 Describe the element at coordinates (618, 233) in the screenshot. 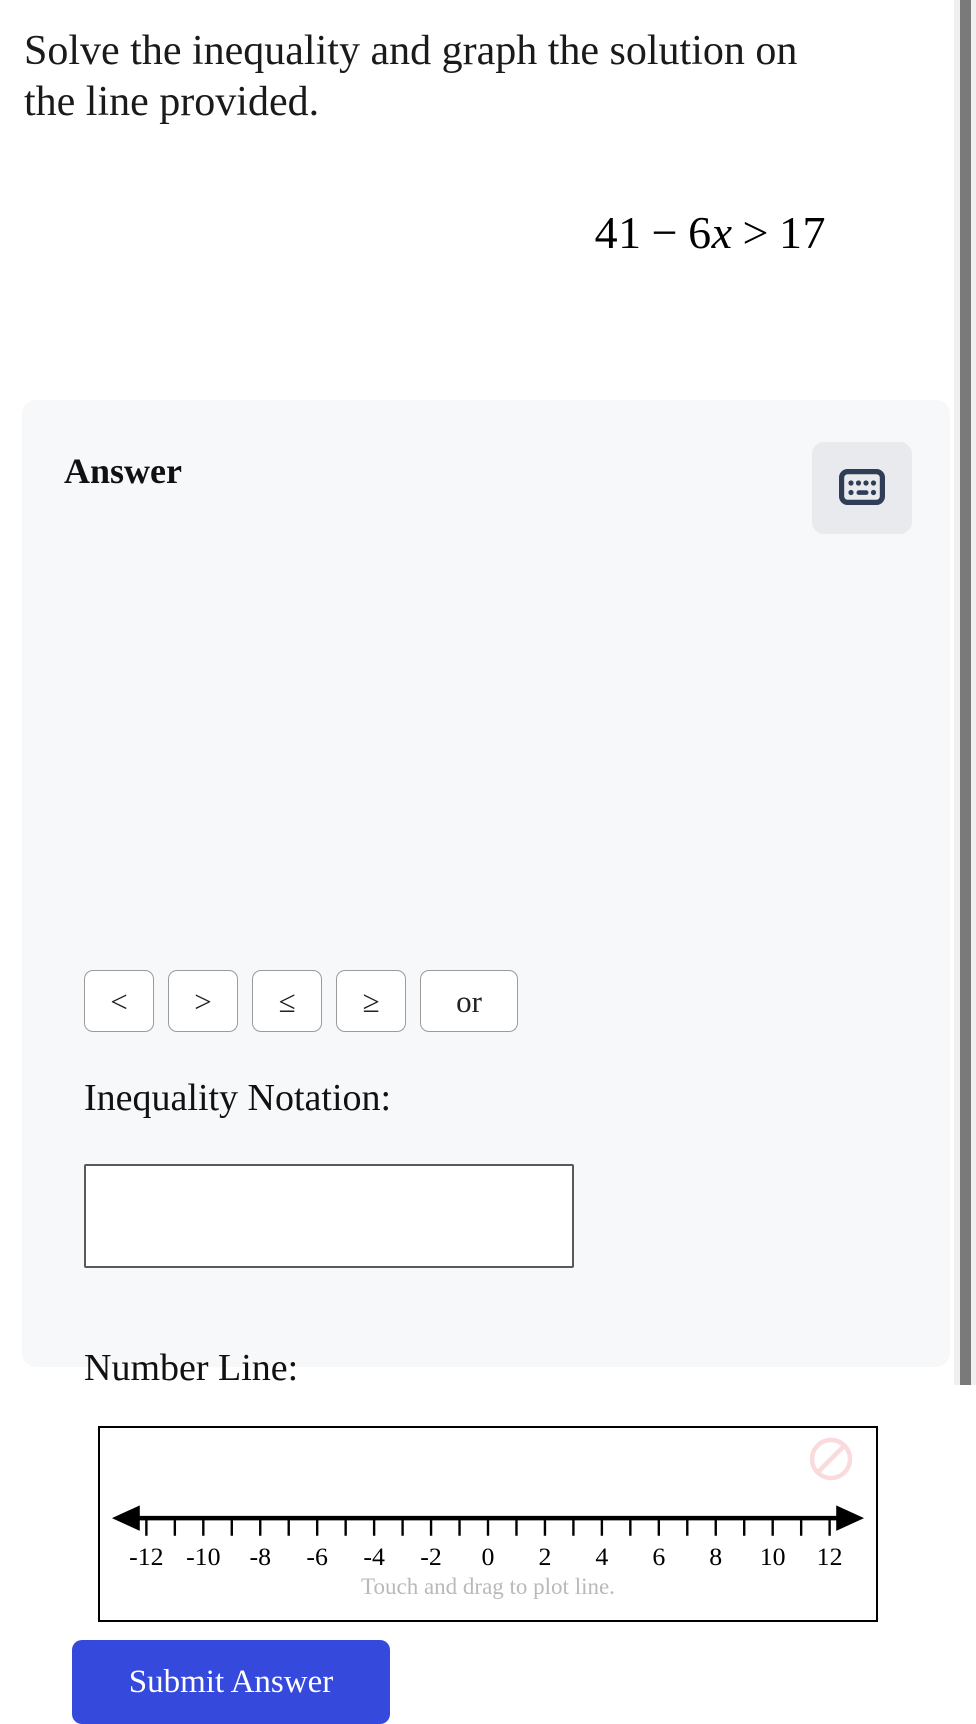

I see `equation-lhs-number: 41` at that location.